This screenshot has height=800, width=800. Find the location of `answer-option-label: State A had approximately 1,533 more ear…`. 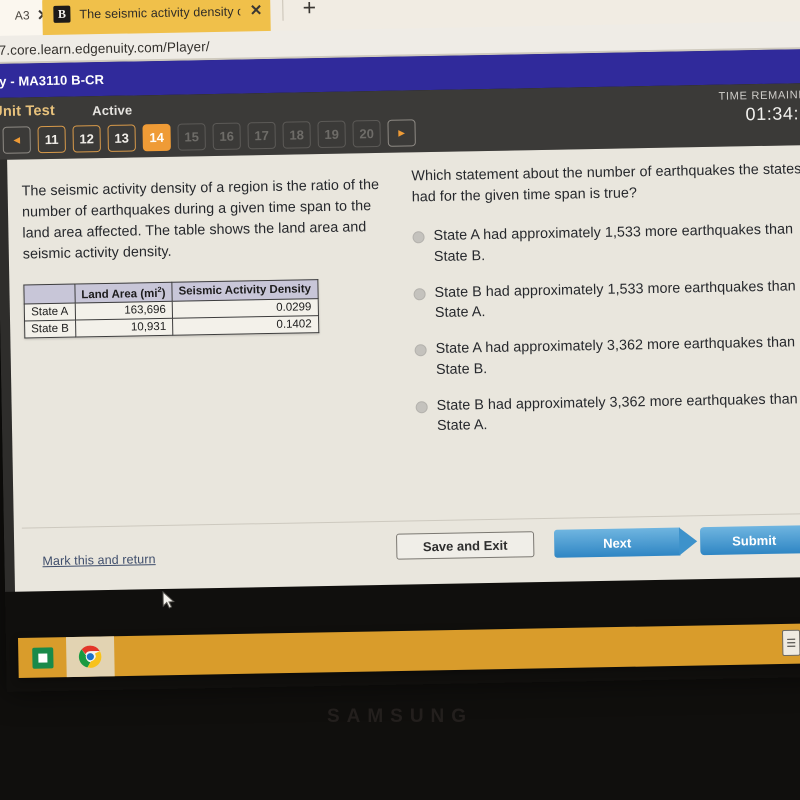

answer-option-label: State A had approximately 1,533 more ear… is located at coordinates (613, 243).